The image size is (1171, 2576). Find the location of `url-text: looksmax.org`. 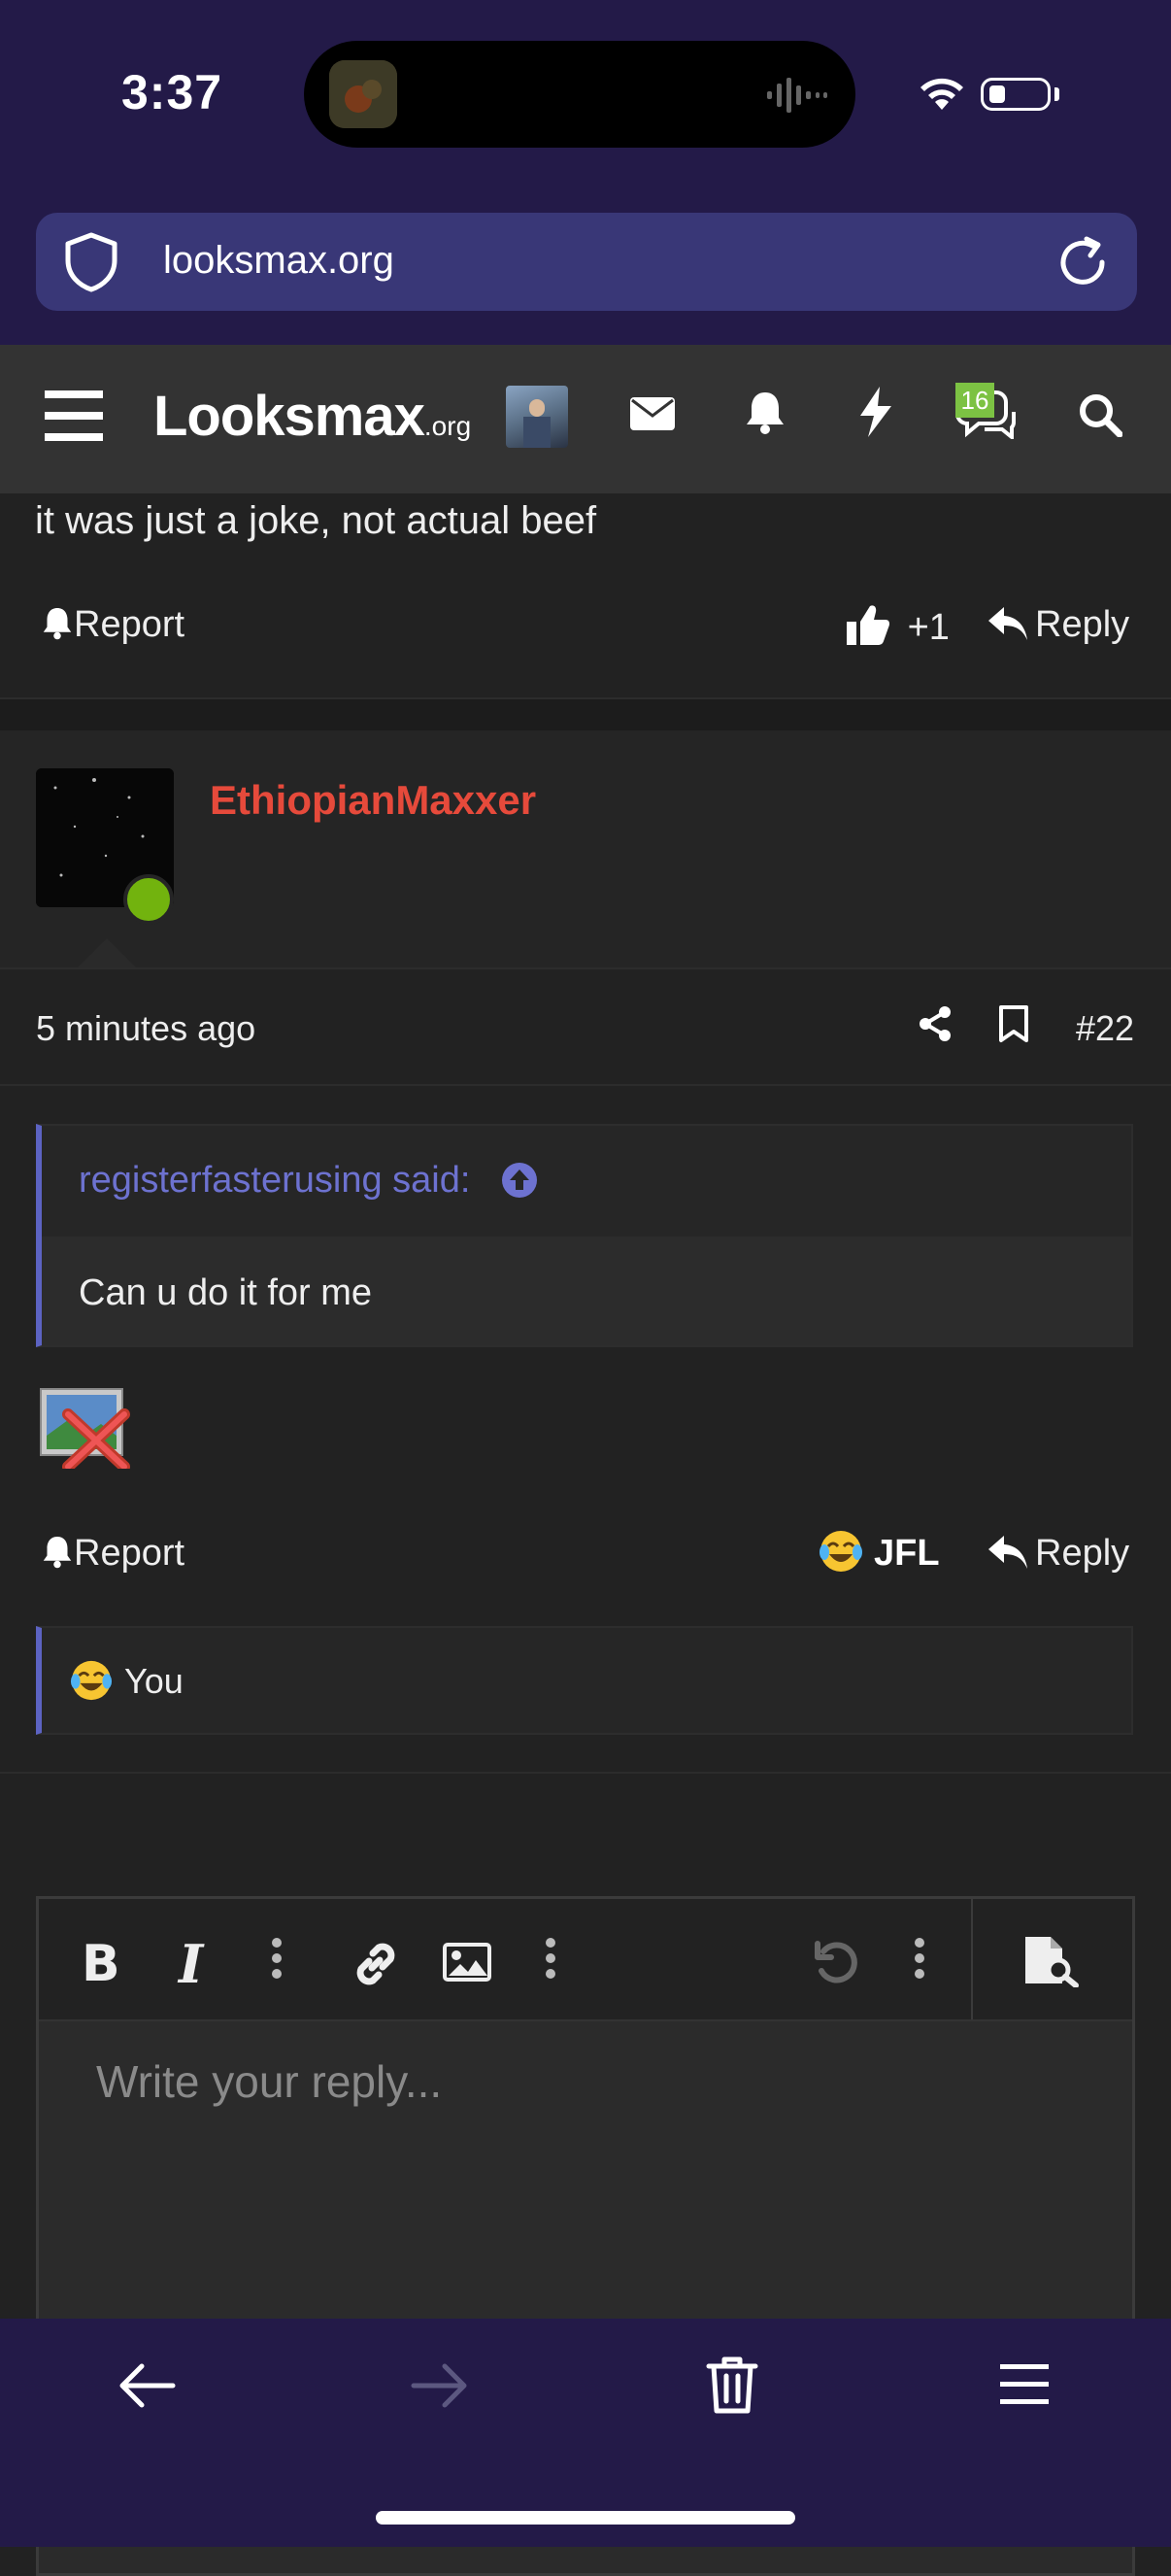

url-text: looksmax.org is located at coordinates (278, 261).